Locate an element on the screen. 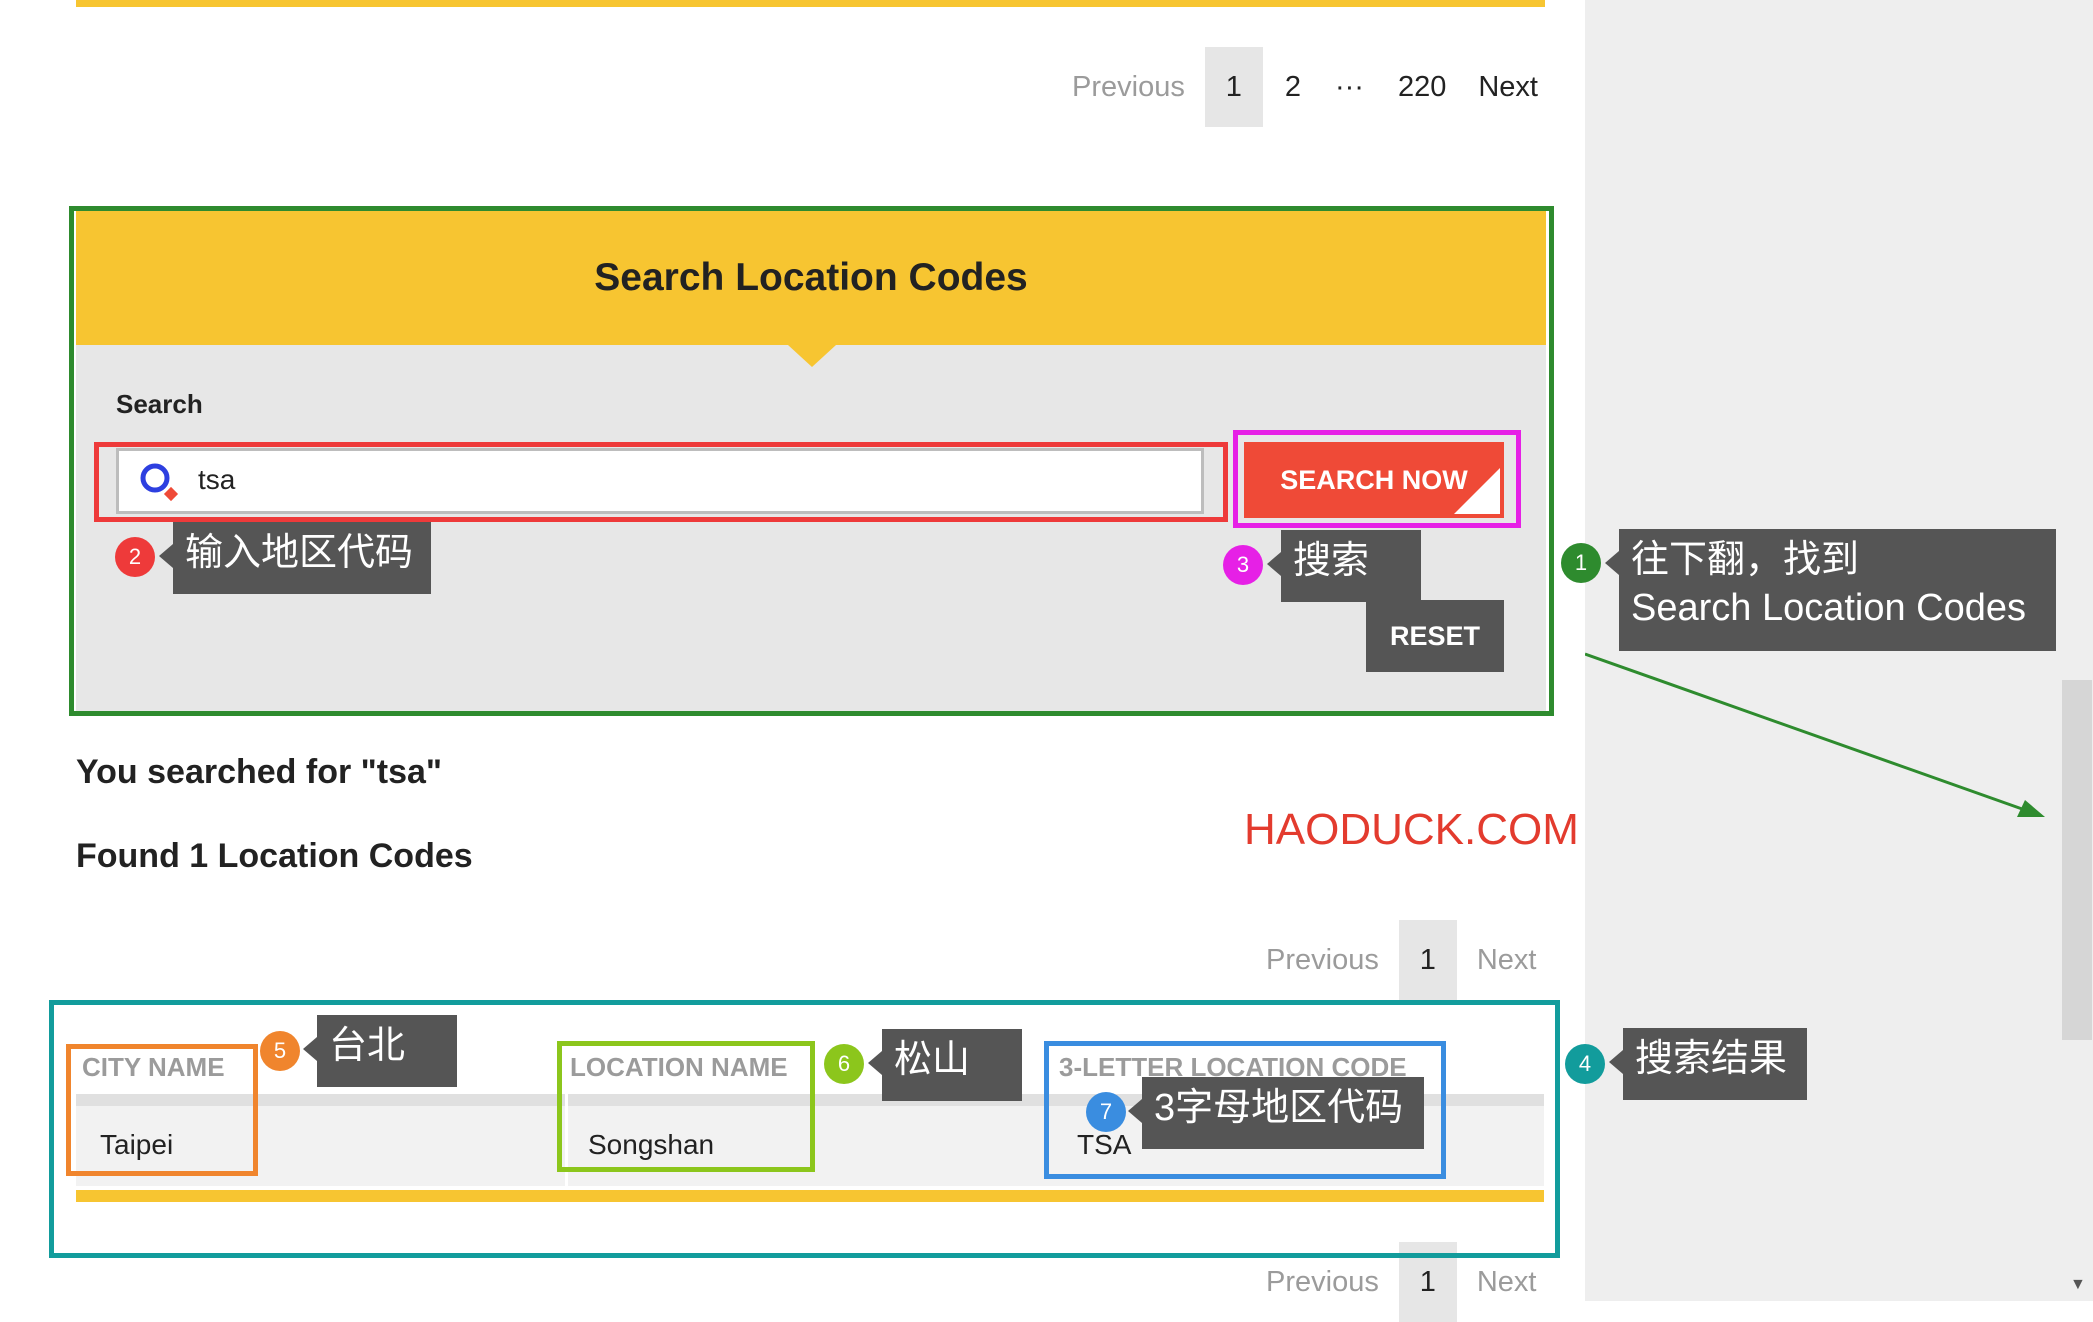 The height and width of the screenshot is (1322, 2093). pagination-page-220: 220 is located at coordinates (1422, 87).